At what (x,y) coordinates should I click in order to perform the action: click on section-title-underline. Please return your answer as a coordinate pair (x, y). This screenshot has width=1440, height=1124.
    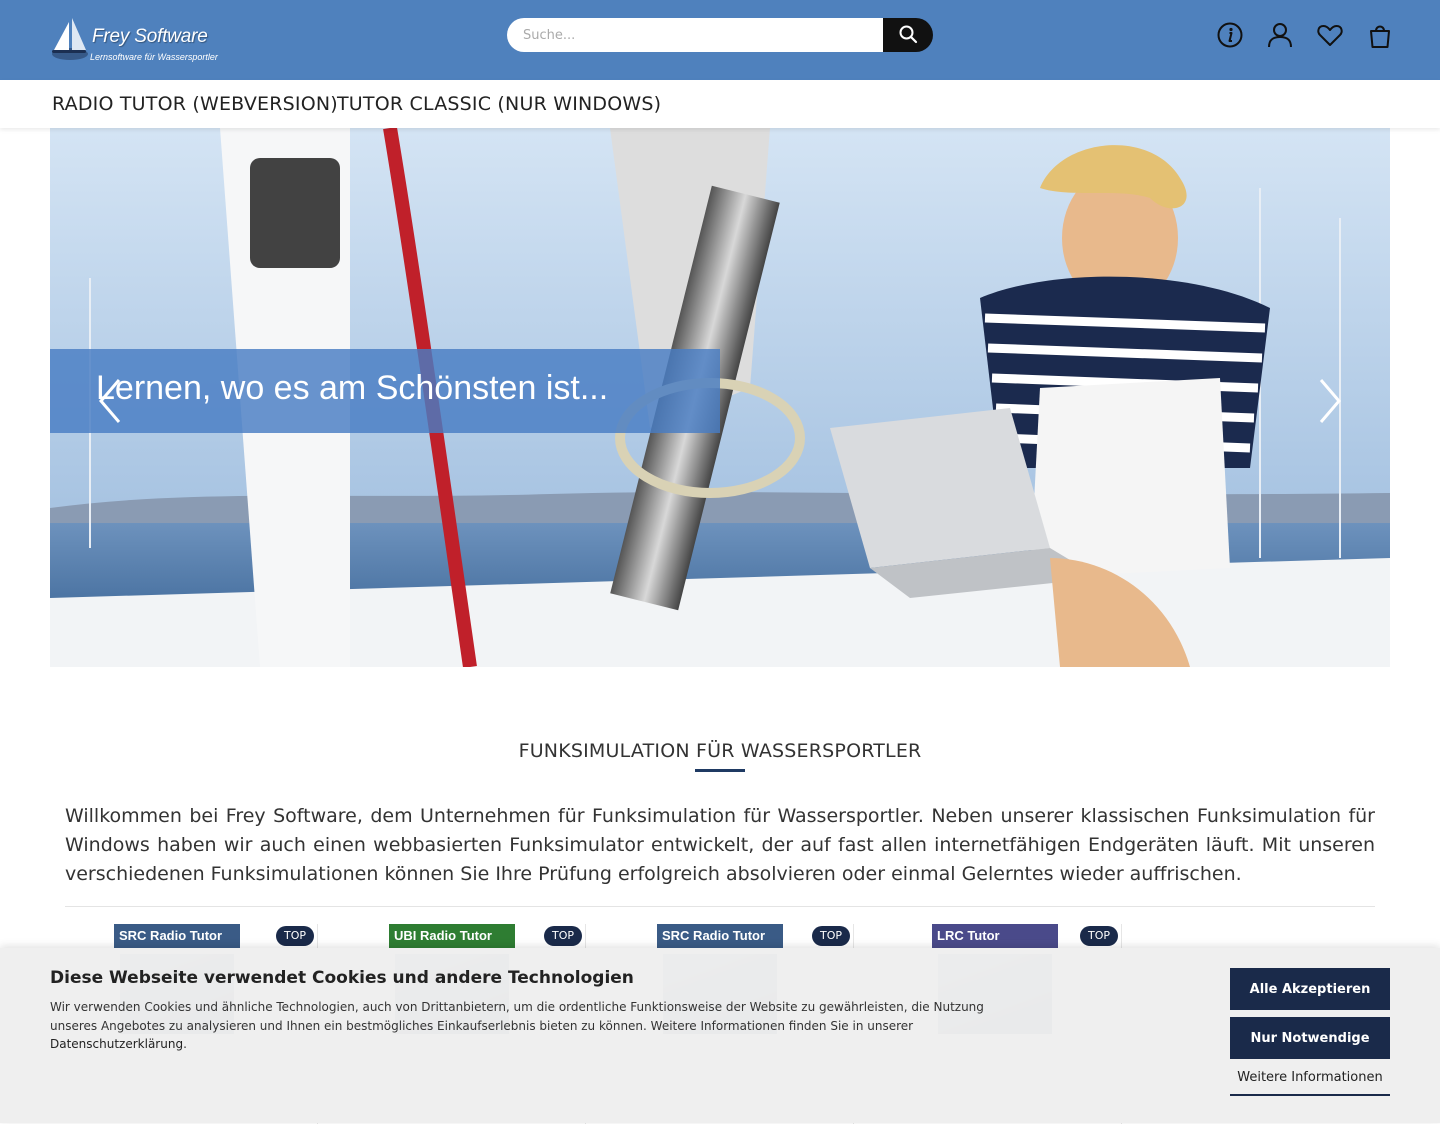
    Looking at the image, I should click on (720, 770).